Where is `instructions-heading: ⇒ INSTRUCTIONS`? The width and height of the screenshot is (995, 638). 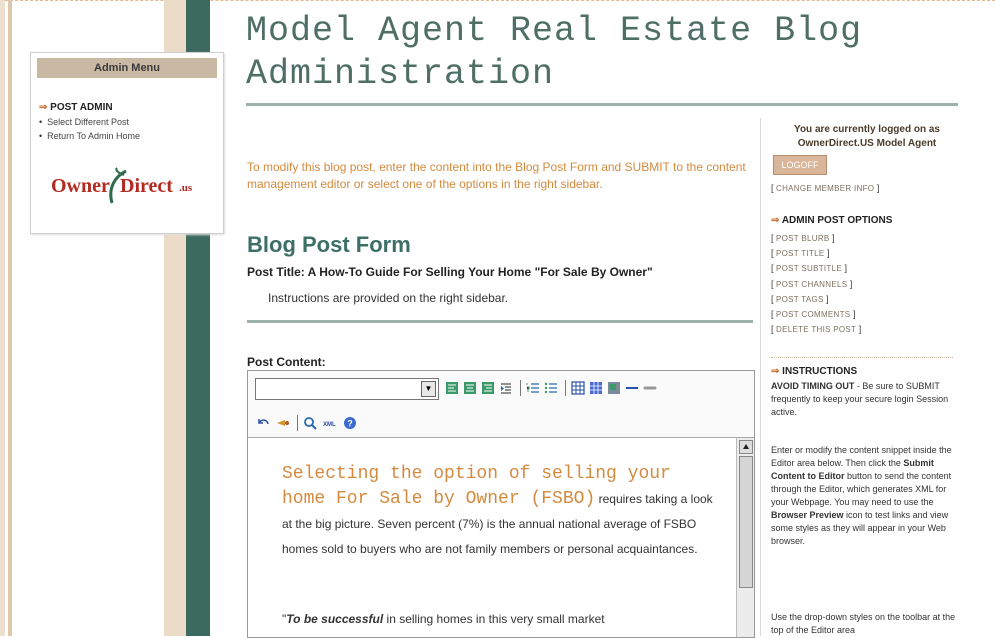 instructions-heading: ⇒ INSTRUCTIONS is located at coordinates (814, 371).